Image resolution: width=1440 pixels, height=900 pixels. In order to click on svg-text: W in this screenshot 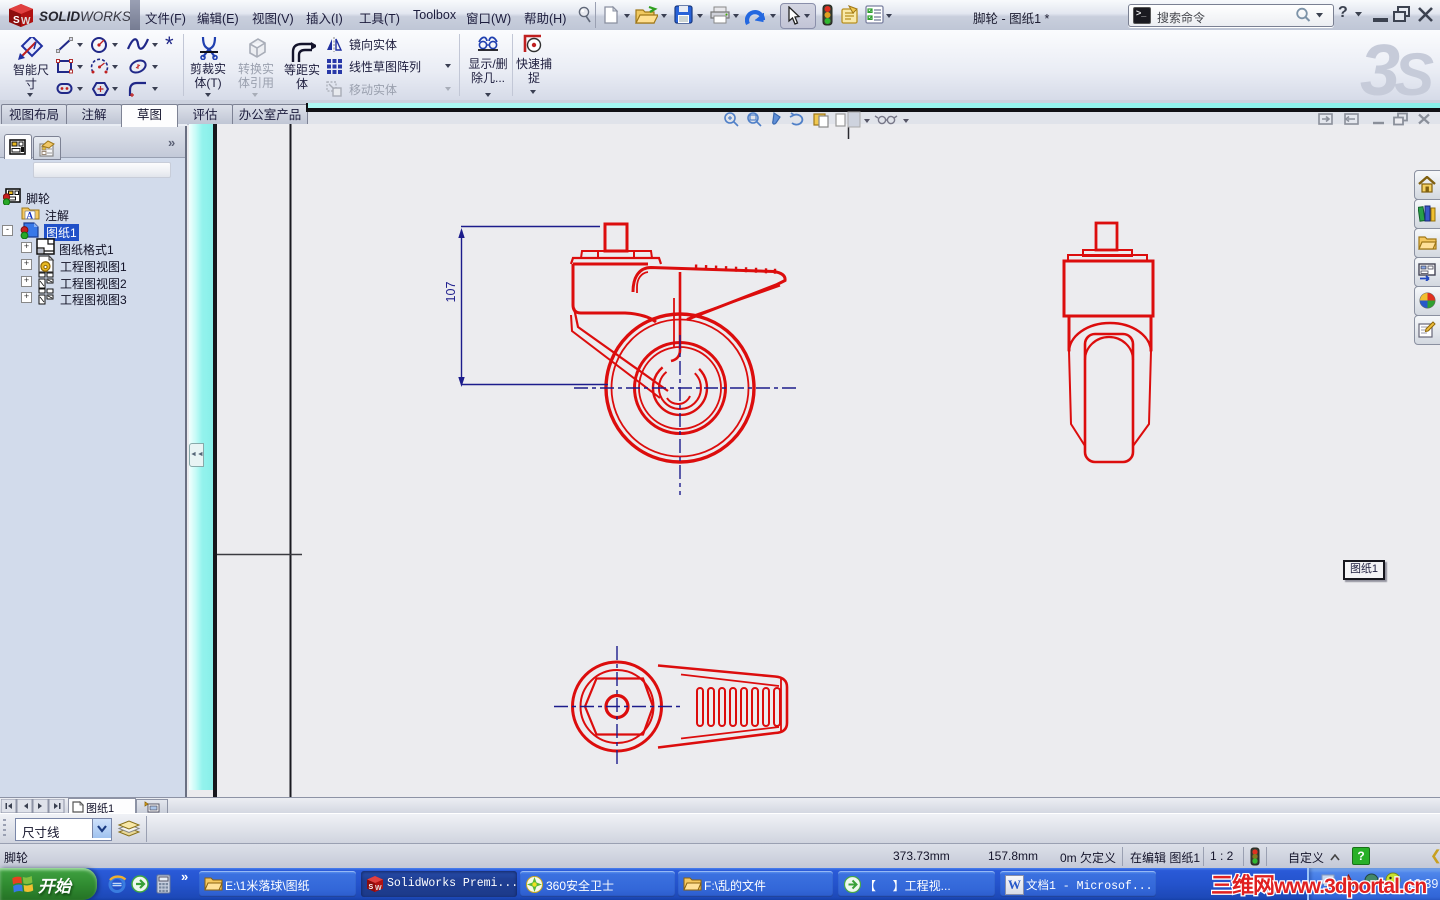, I will do `click(378, 888)`.